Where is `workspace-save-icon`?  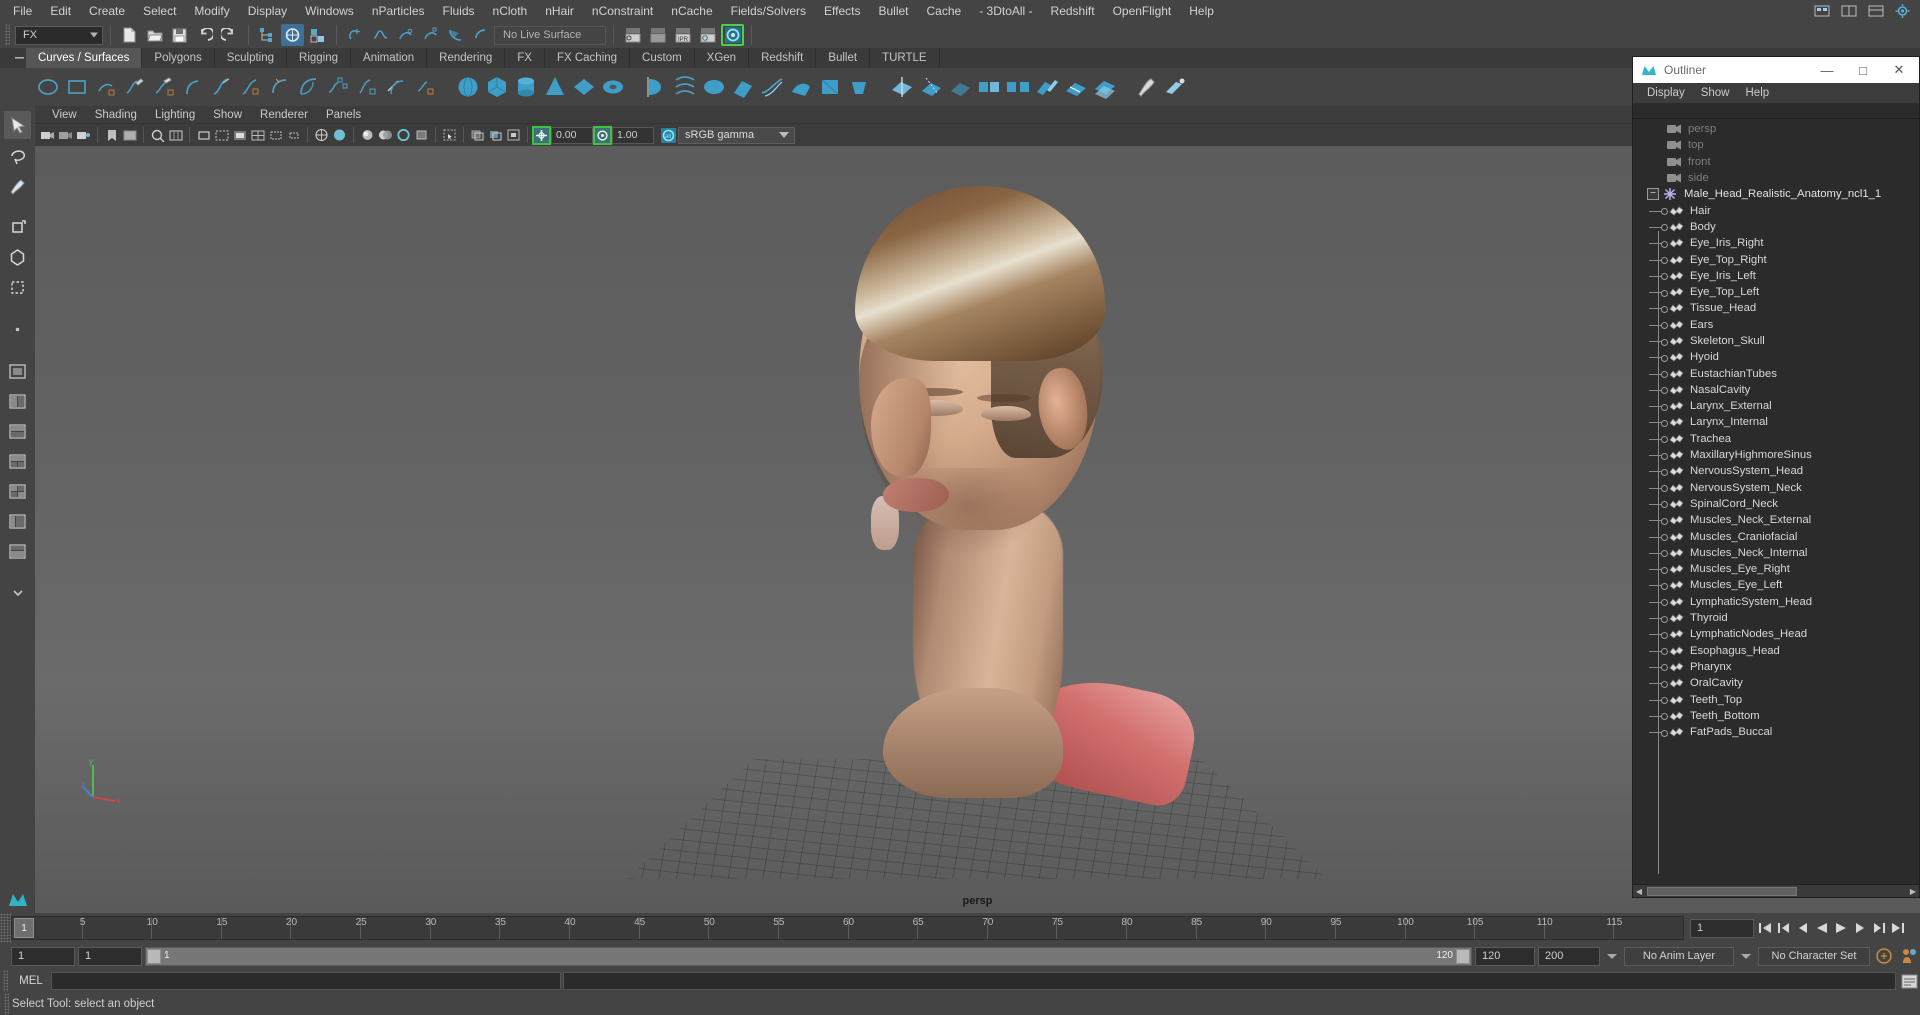
workspace-save-icon is located at coordinates (1821, 11).